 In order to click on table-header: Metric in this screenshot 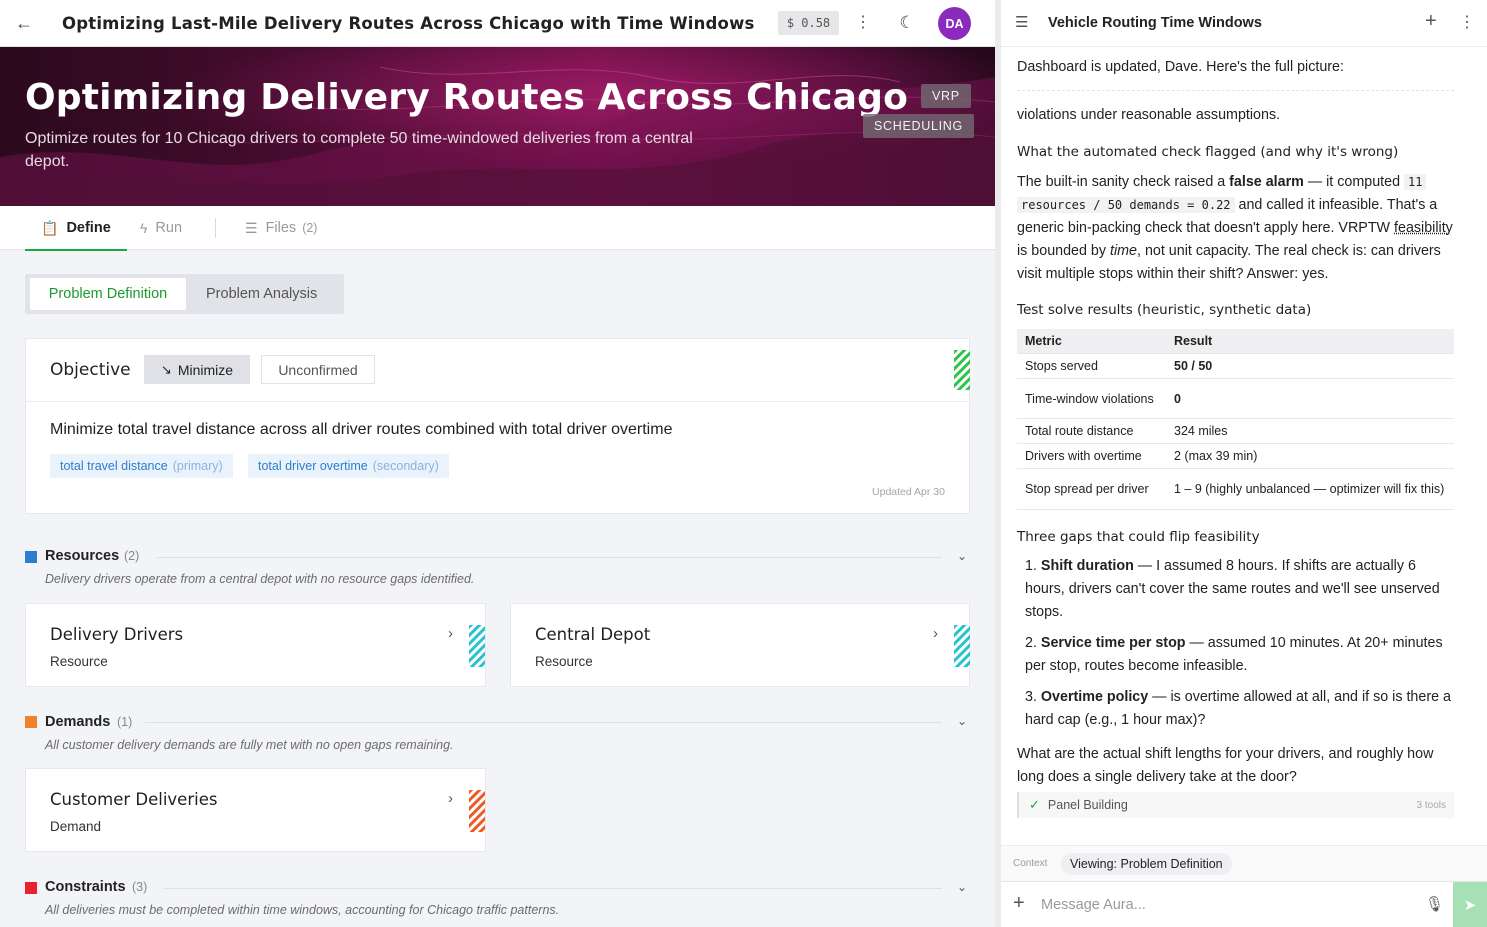, I will do `click(1091, 341)`.